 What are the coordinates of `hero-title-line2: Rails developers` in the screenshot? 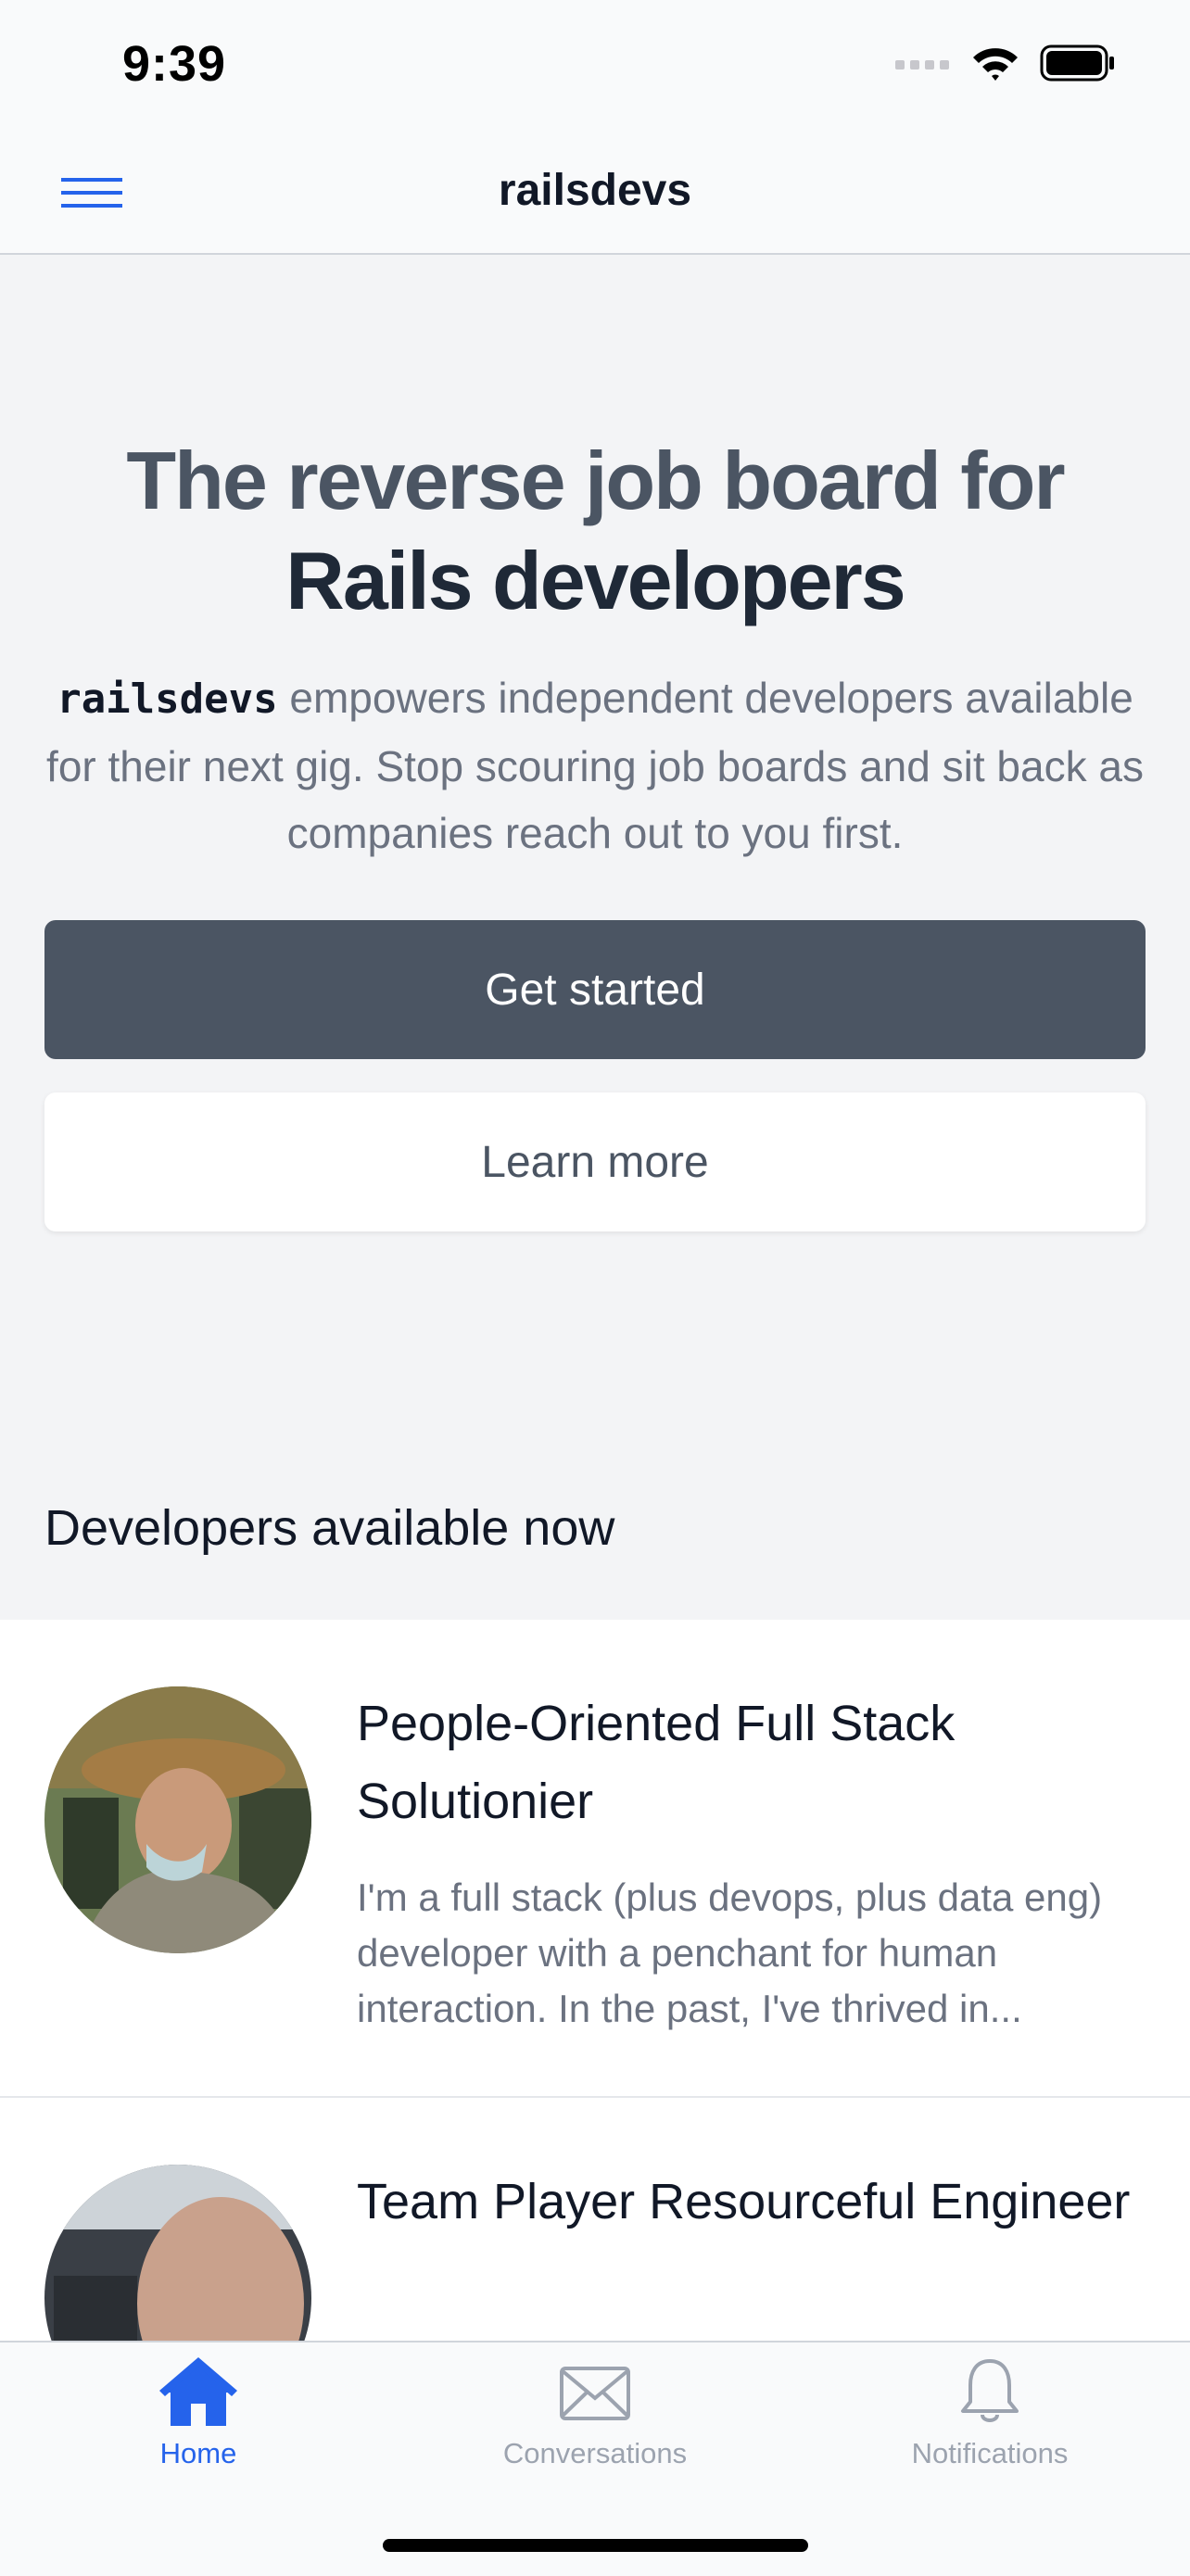 It's located at (595, 580).